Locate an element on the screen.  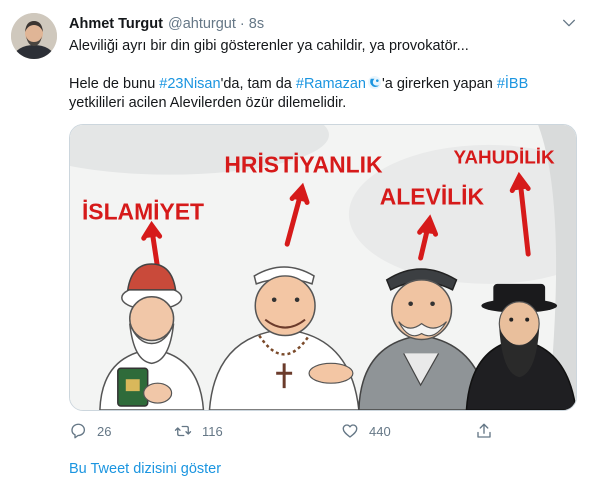
text-run: 'da, tam da is located at coordinates (258, 84).